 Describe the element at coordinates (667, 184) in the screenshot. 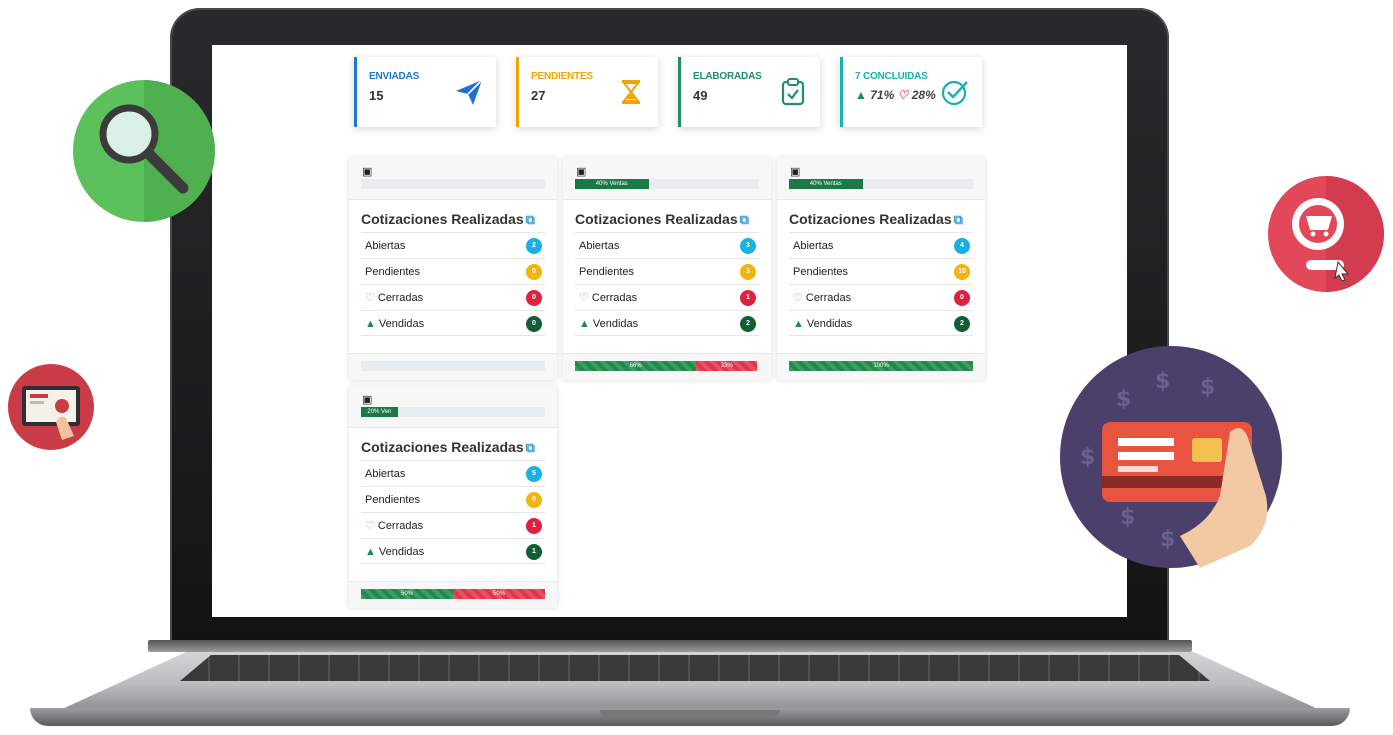

I see `sales-progress: 40% Ventas` at that location.